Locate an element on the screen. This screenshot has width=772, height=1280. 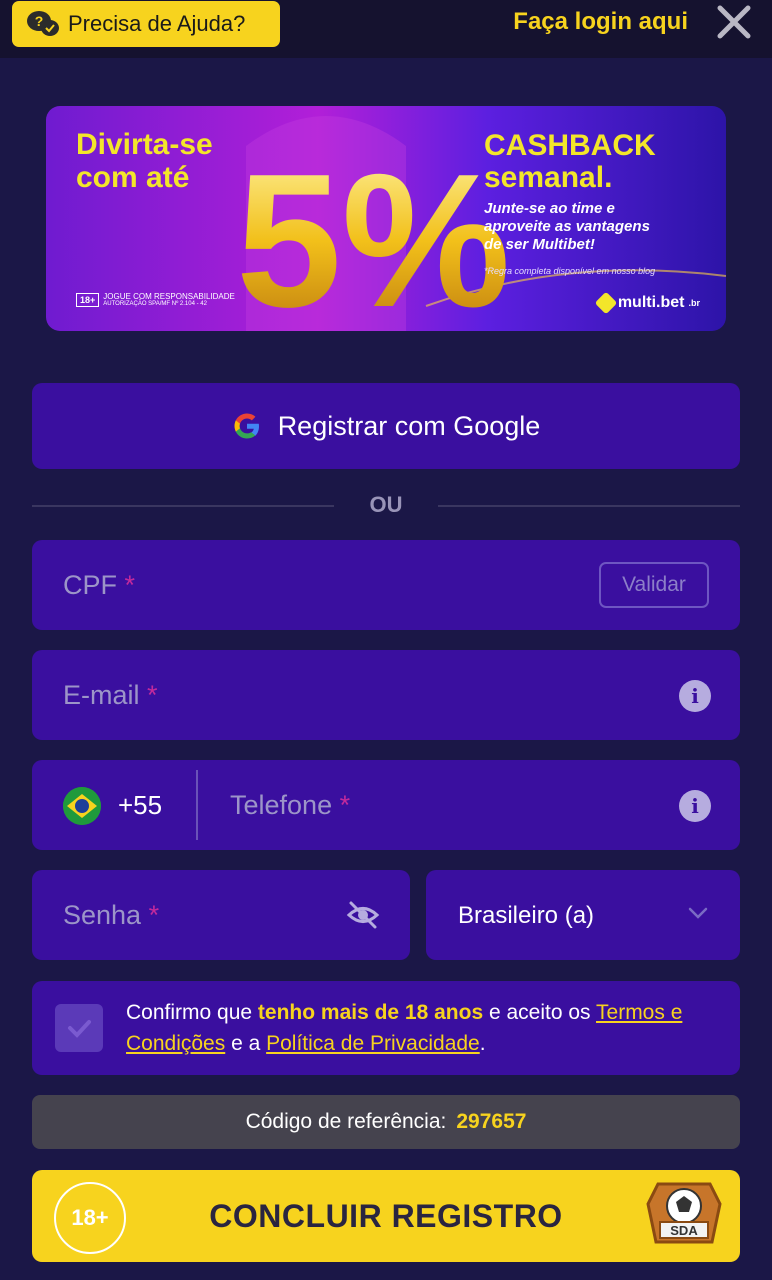
age-terms-checkbox is located at coordinates (79, 1028).